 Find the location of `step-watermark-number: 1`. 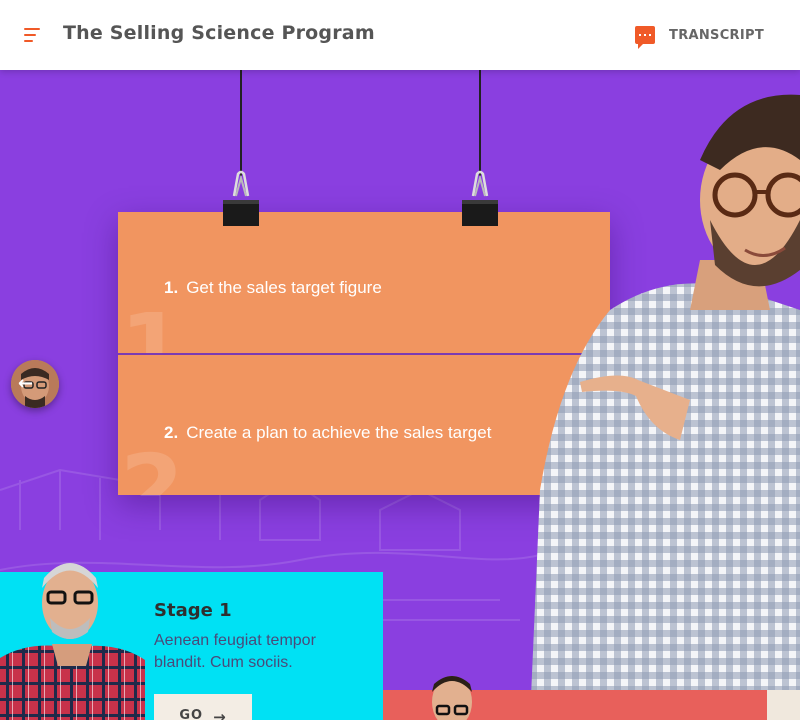

step-watermark-number: 1 is located at coordinates (152, 323).